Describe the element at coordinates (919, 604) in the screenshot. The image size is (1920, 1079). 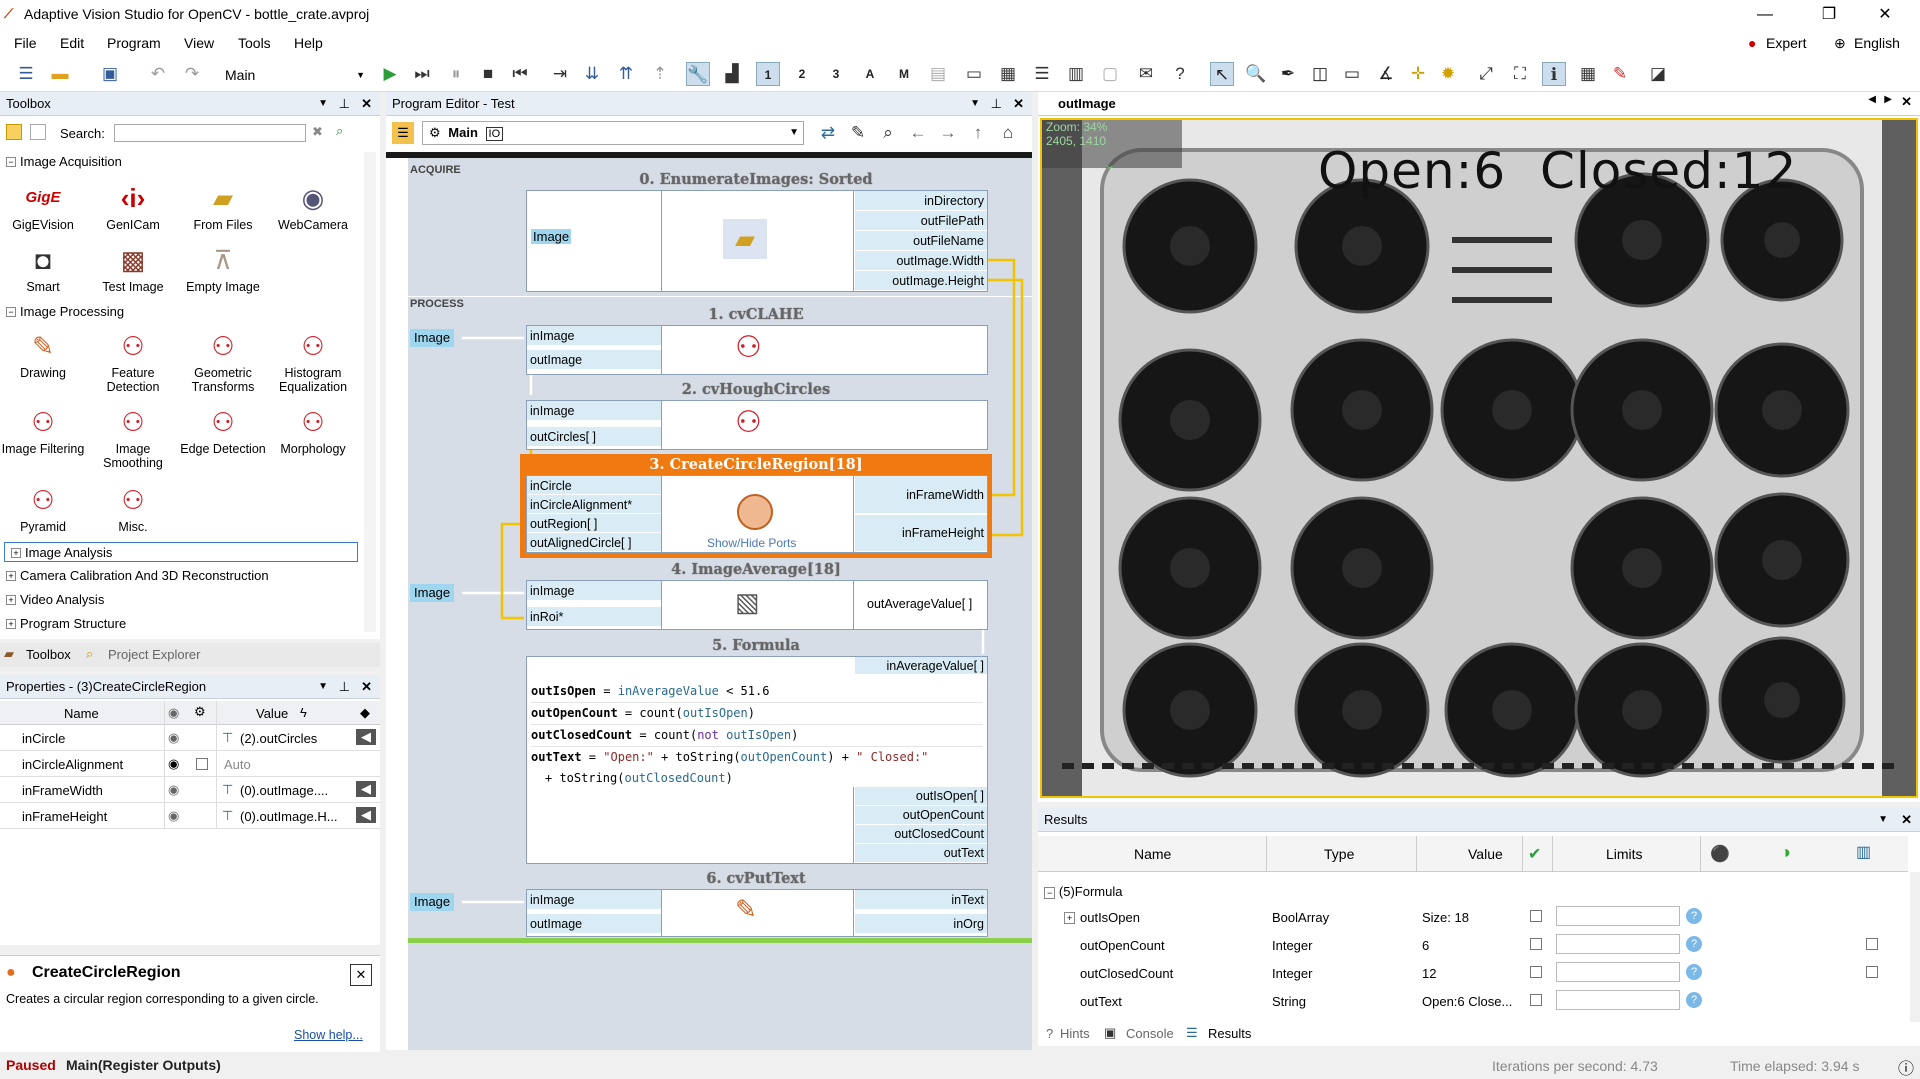
I see `port-out-average-value: outAverageValue[ ]` at that location.